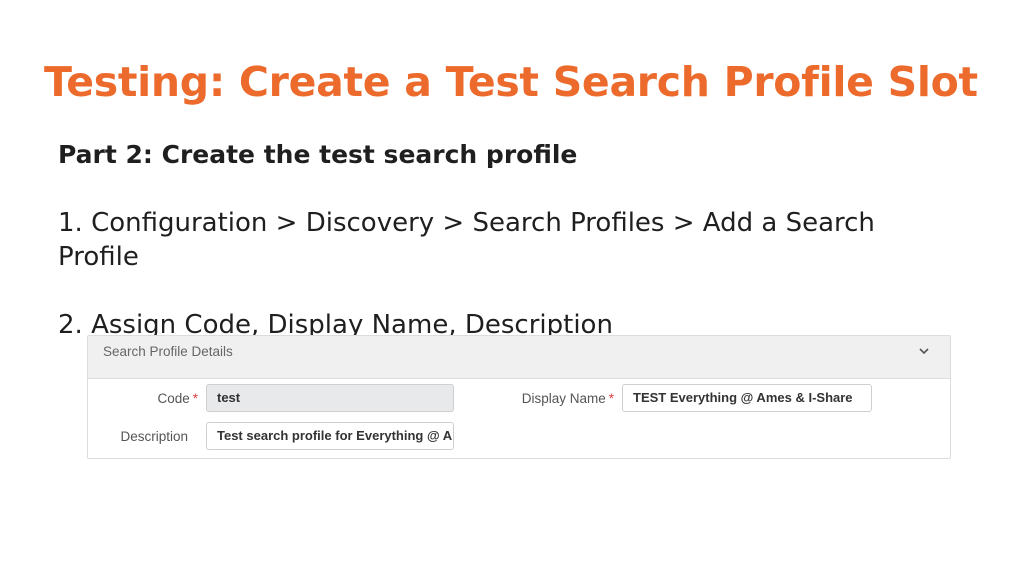 The image size is (1024, 576). I want to click on panel-title: Search Profile Details, so click(168, 351).